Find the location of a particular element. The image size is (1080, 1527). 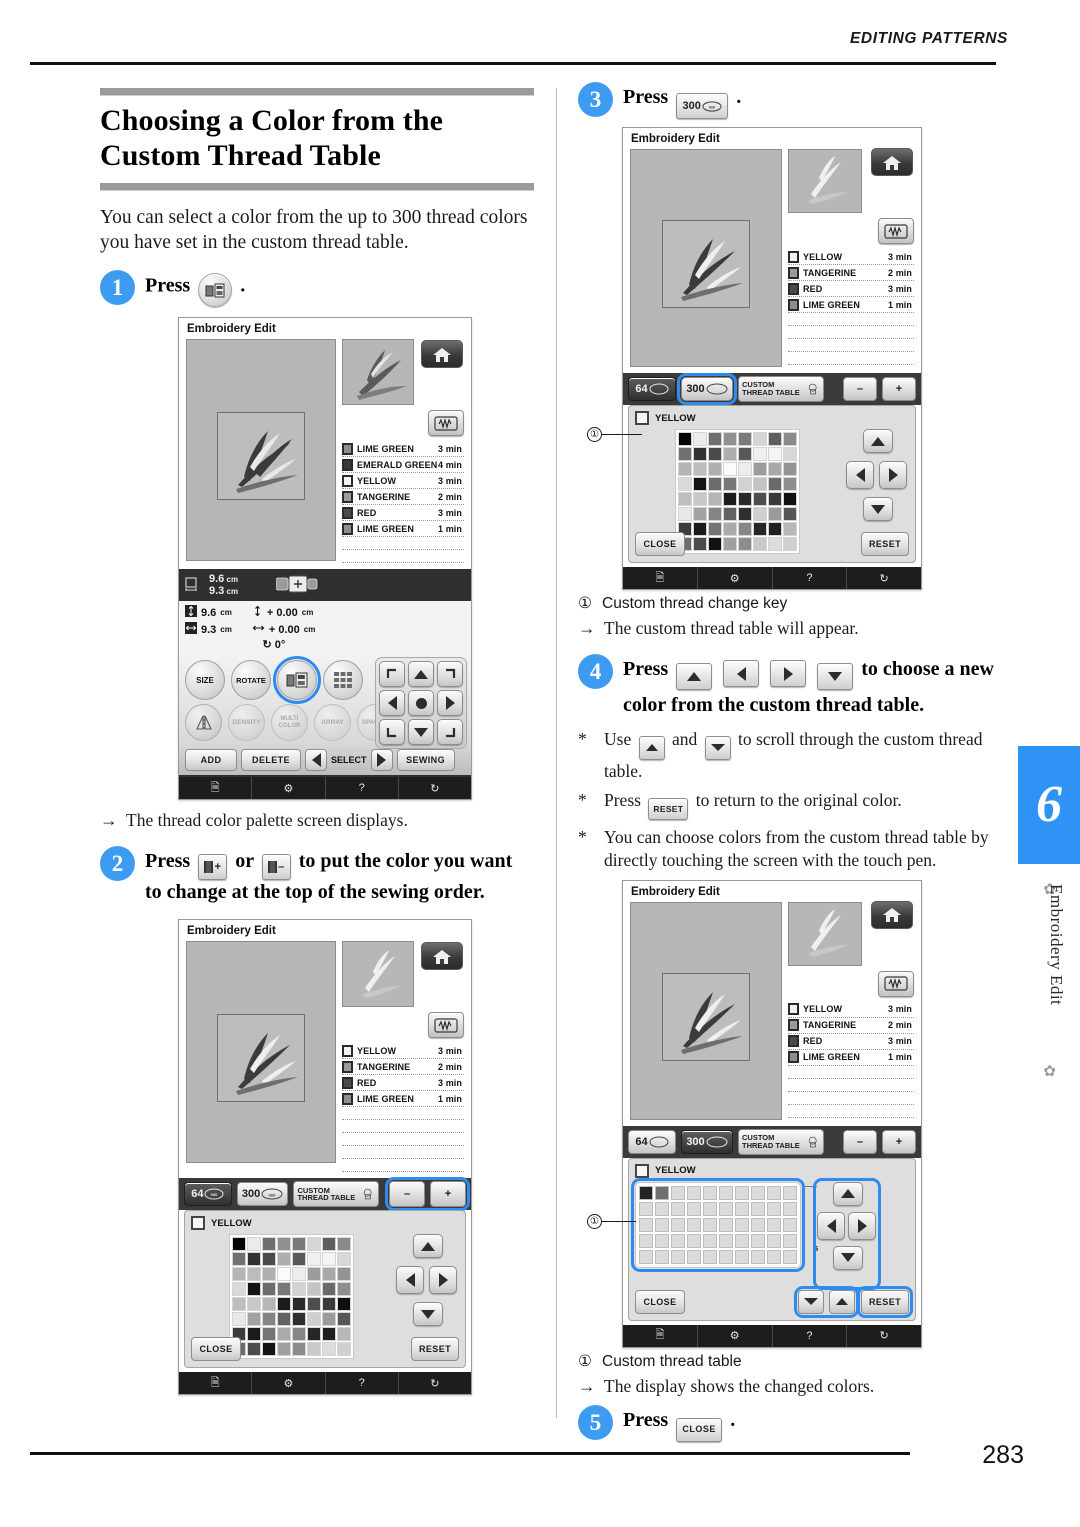

custom-thread-table-button: CUSTOM THREAD TABLE is located at coordinates (336, 1194).